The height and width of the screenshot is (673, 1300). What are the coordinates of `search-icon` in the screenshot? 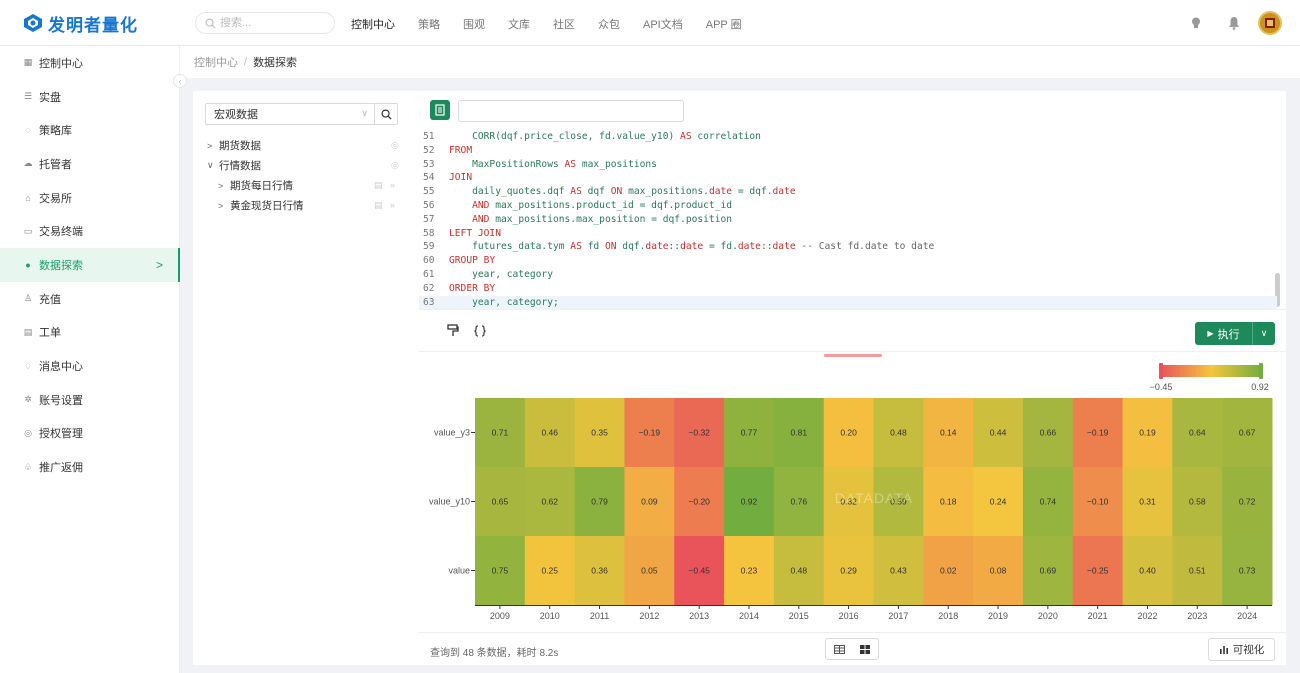 It's located at (210, 23).